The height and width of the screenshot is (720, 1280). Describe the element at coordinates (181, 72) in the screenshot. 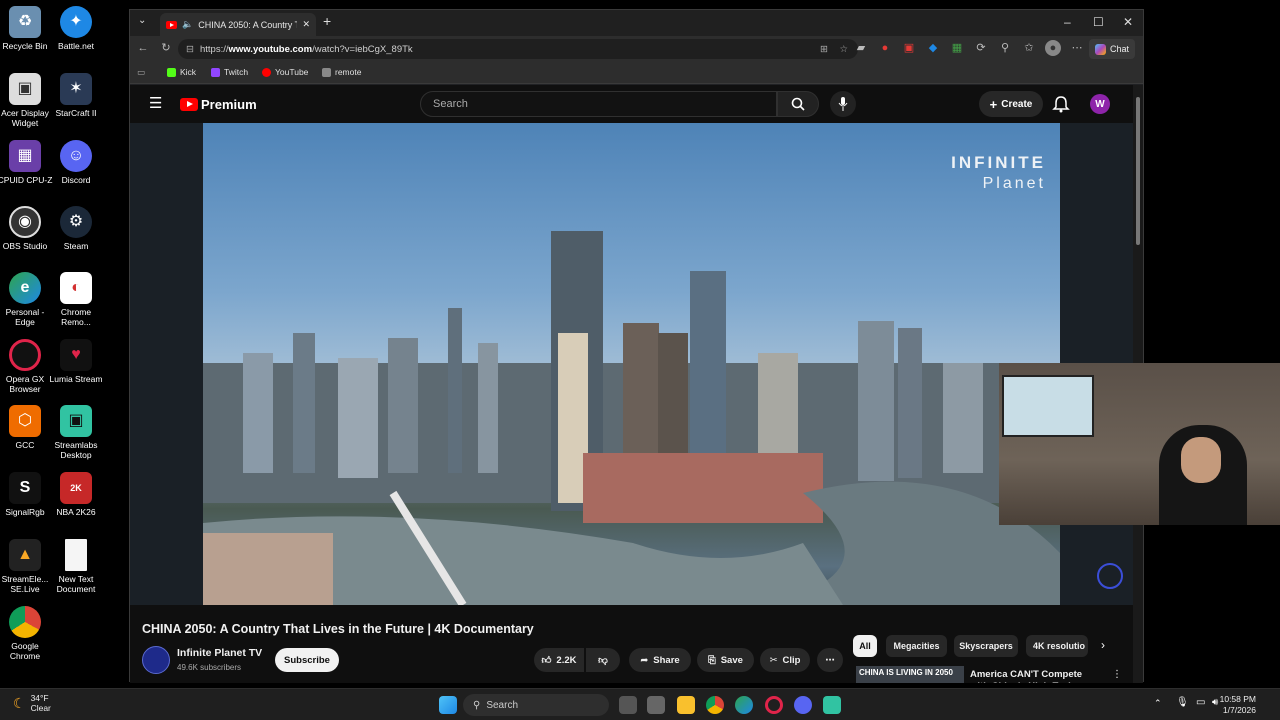

I see `bookmark-kick: Kick` at that location.